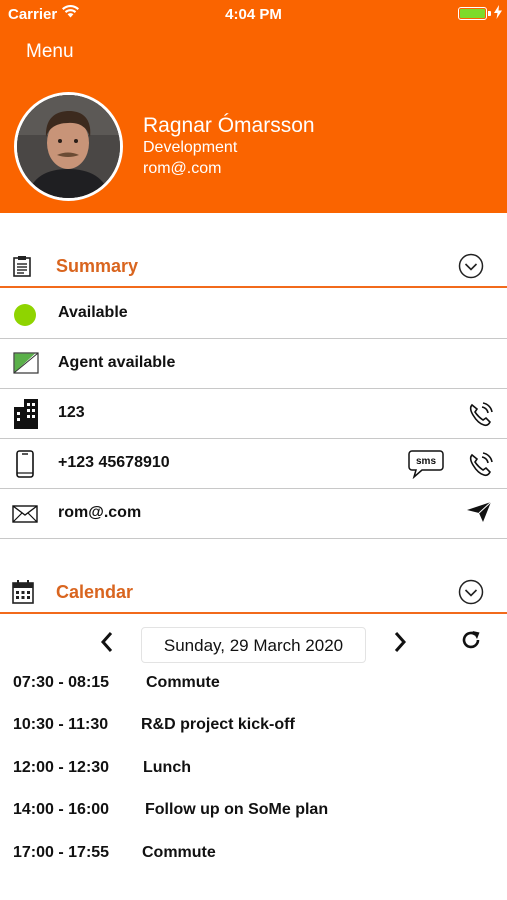 The width and height of the screenshot is (507, 900). What do you see at coordinates (167, 767) in the screenshot?
I see `event-title: Lunch` at bounding box center [167, 767].